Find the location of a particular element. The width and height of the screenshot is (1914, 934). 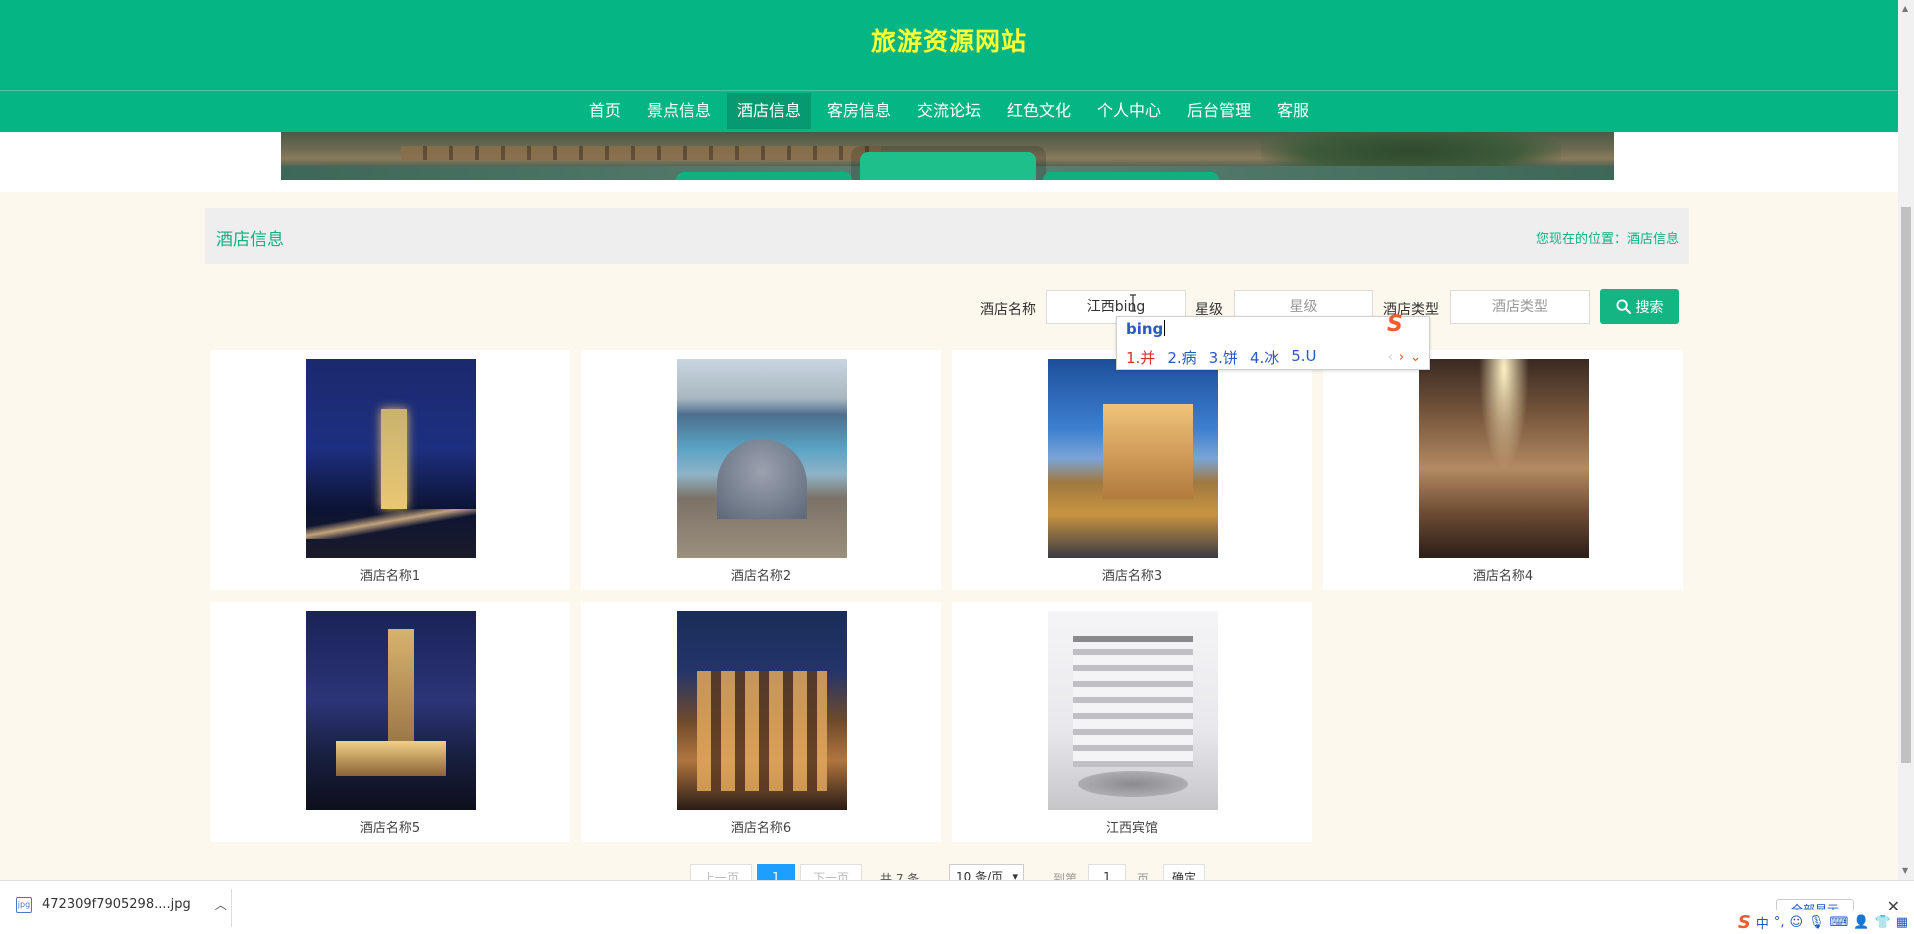

ime-candidate: 3.饼 is located at coordinates (1223, 357).